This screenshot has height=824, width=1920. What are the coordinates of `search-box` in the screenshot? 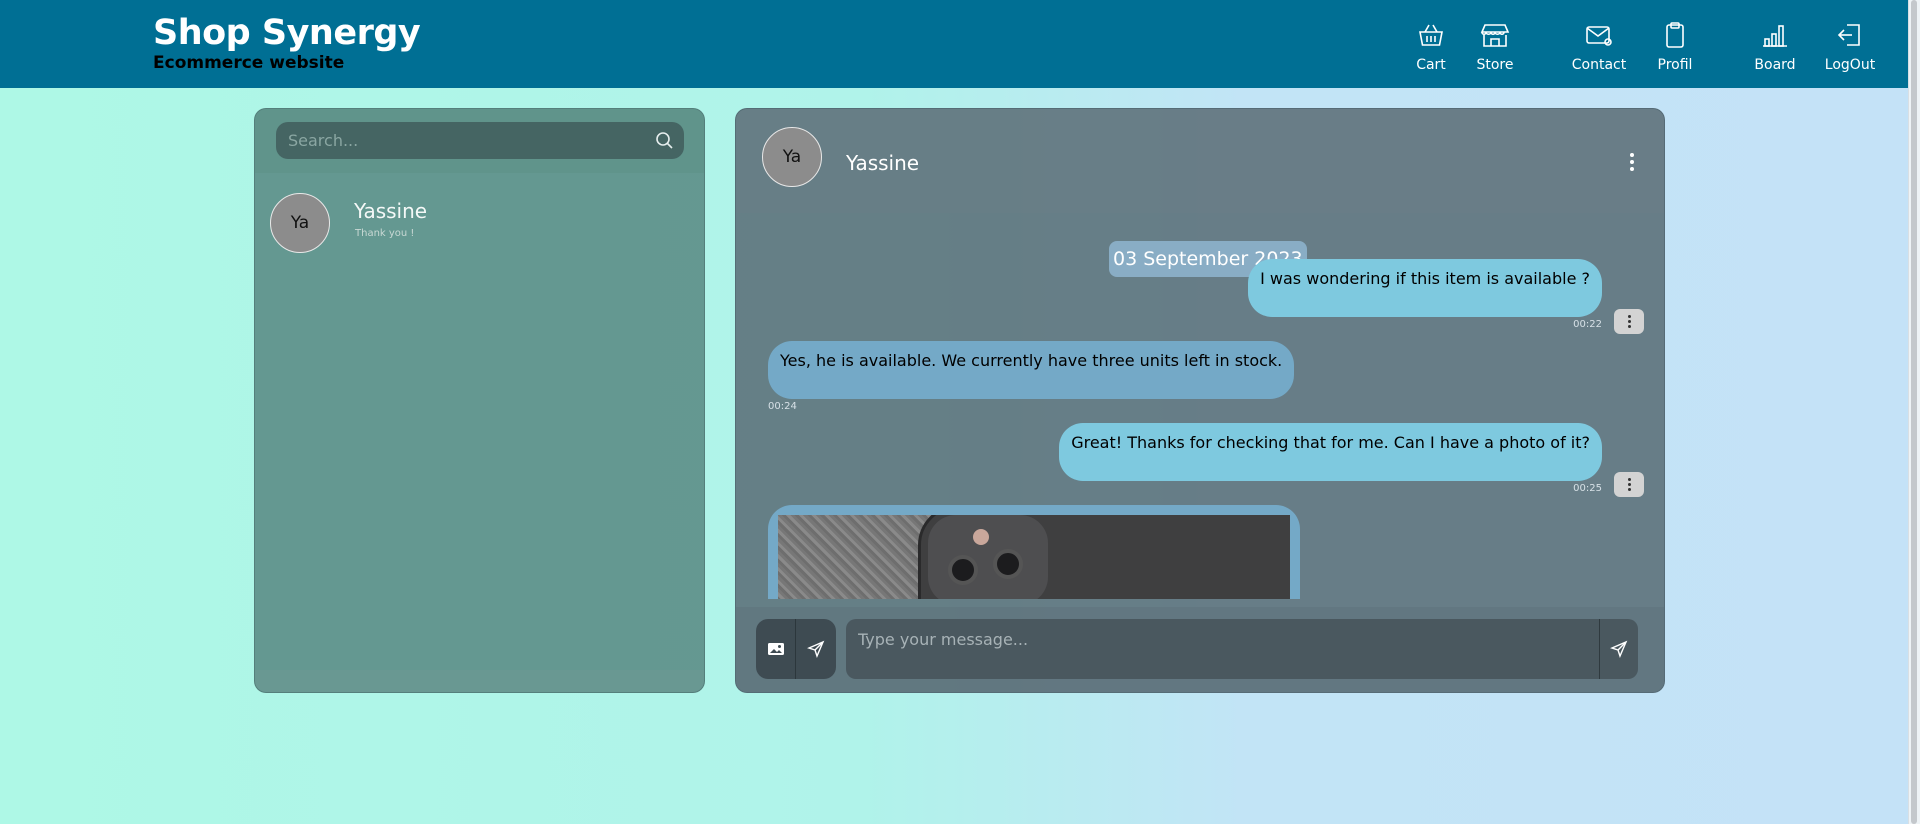 It's located at (480, 140).